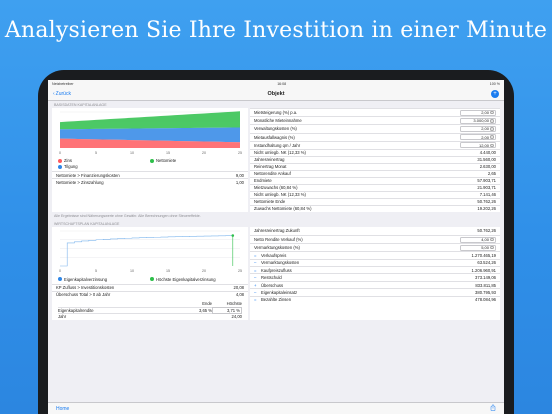 Image resolution: width=552 pixels, height=414 pixels. Describe the element at coordinates (277, 231) in the screenshot. I see `row-label: Jahresreinertrag Zukunft` at that location.